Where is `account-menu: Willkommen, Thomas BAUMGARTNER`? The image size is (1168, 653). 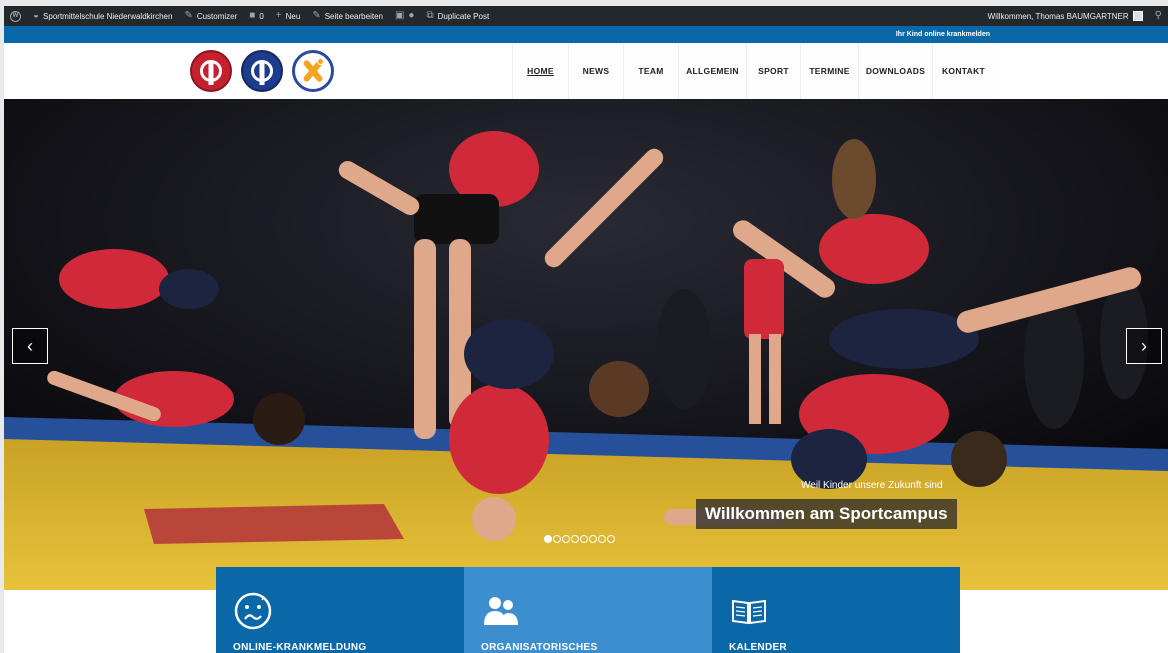
account-menu: Willkommen, Thomas BAUMGARTNER is located at coordinates (1065, 16).